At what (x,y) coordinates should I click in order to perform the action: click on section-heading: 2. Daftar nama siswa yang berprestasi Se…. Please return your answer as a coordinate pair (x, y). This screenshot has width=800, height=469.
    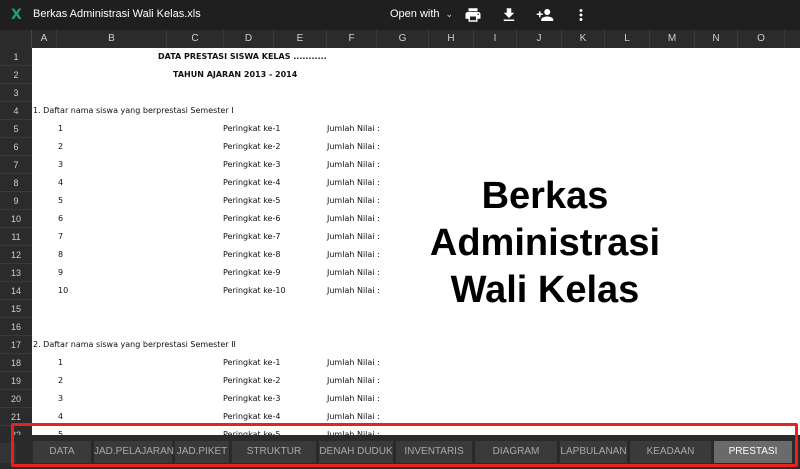
    Looking at the image, I should click on (134, 345).